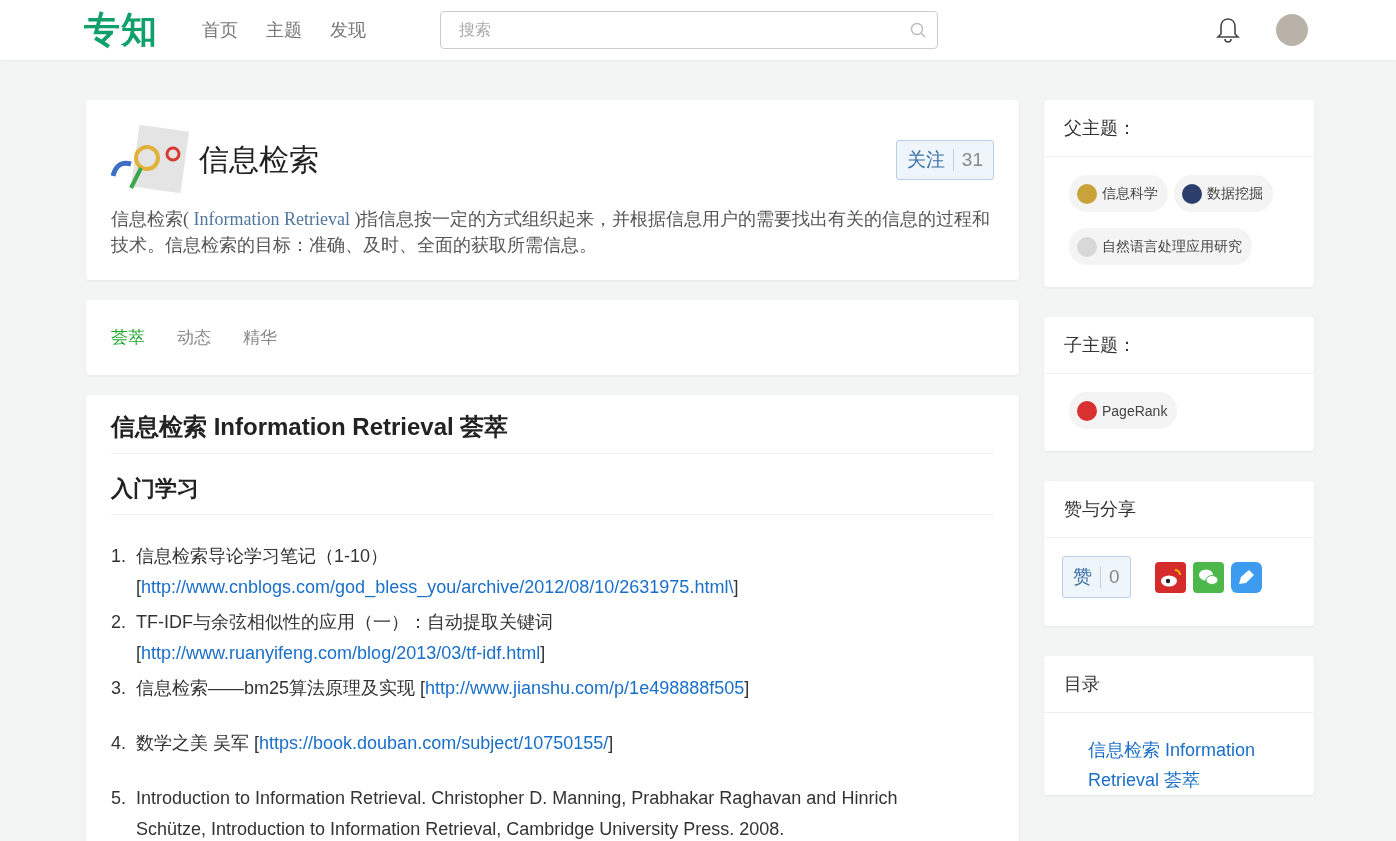 This screenshot has height=841, width=1396. I want to click on tab: 动态, so click(194, 337).